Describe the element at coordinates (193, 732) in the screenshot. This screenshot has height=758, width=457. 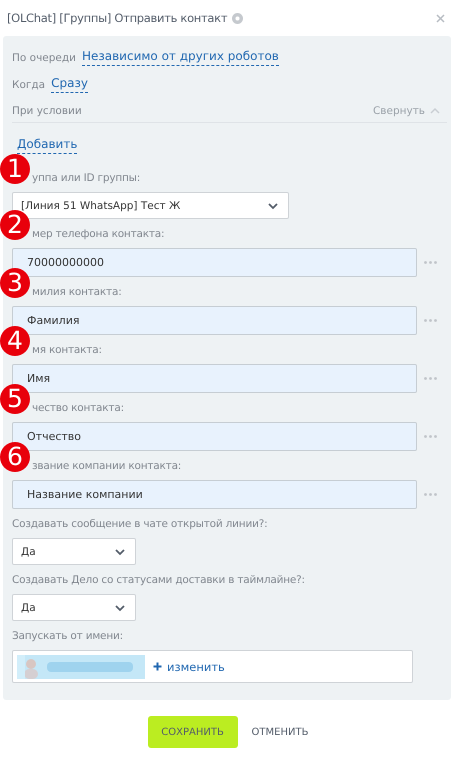
I see `save-button: СОХРАНИТЬ` at that location.